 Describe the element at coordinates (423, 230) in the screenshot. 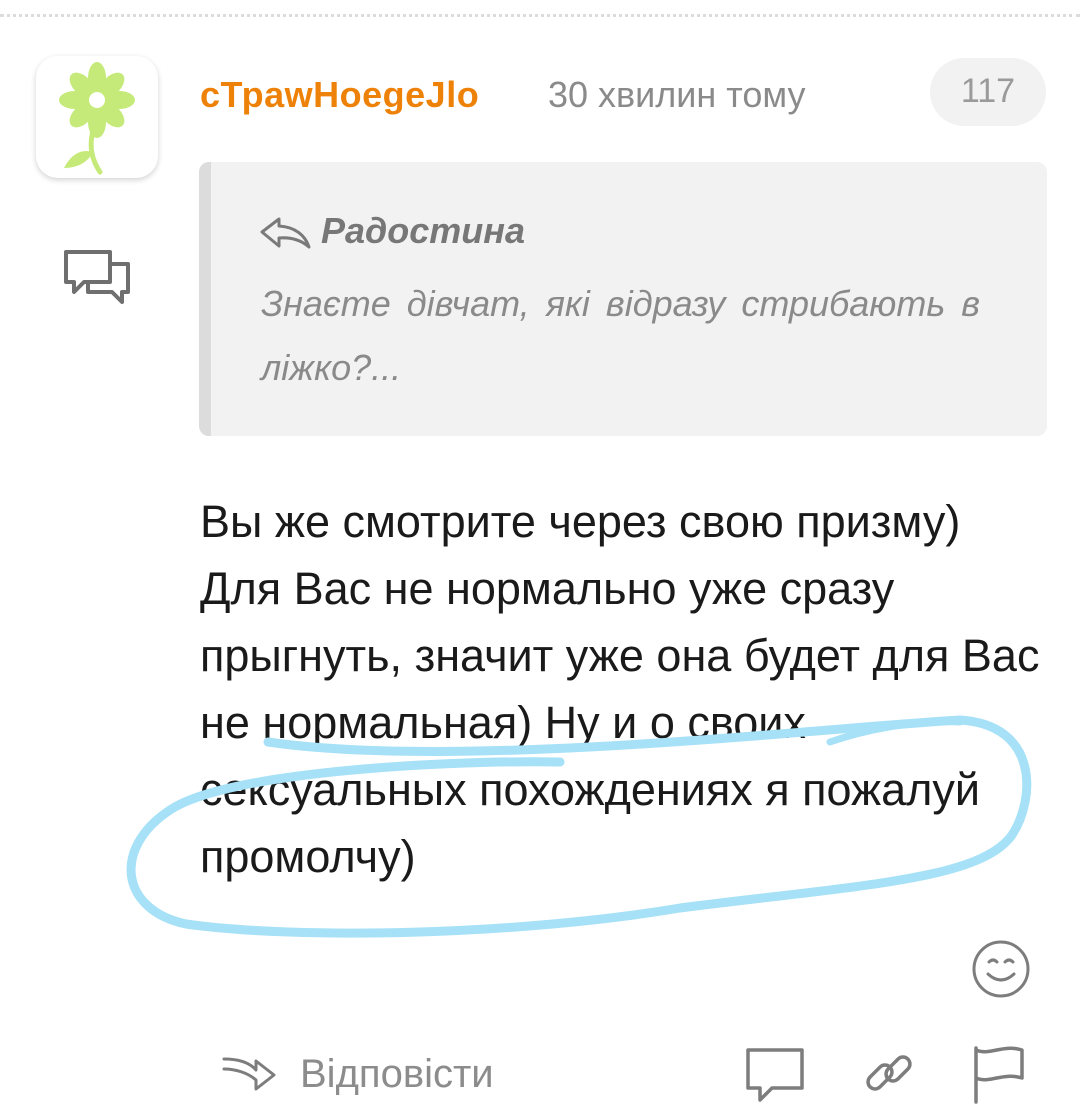

I see `quote-author: Радостина` at that location.